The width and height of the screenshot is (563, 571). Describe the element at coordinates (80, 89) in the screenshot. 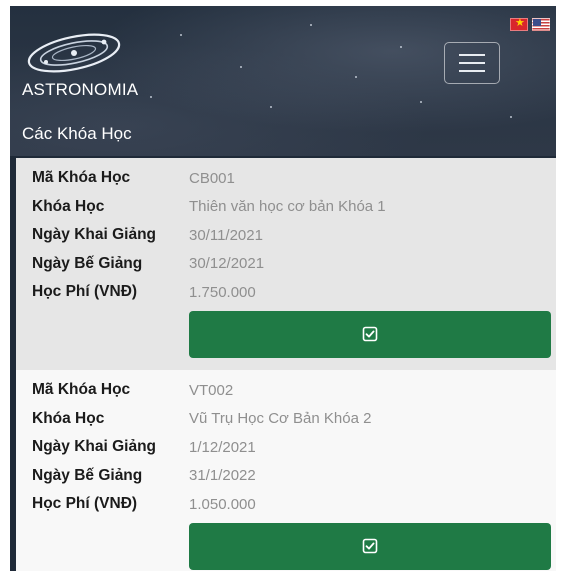

I see `brand-name: ASTRONOMIA` at that location.